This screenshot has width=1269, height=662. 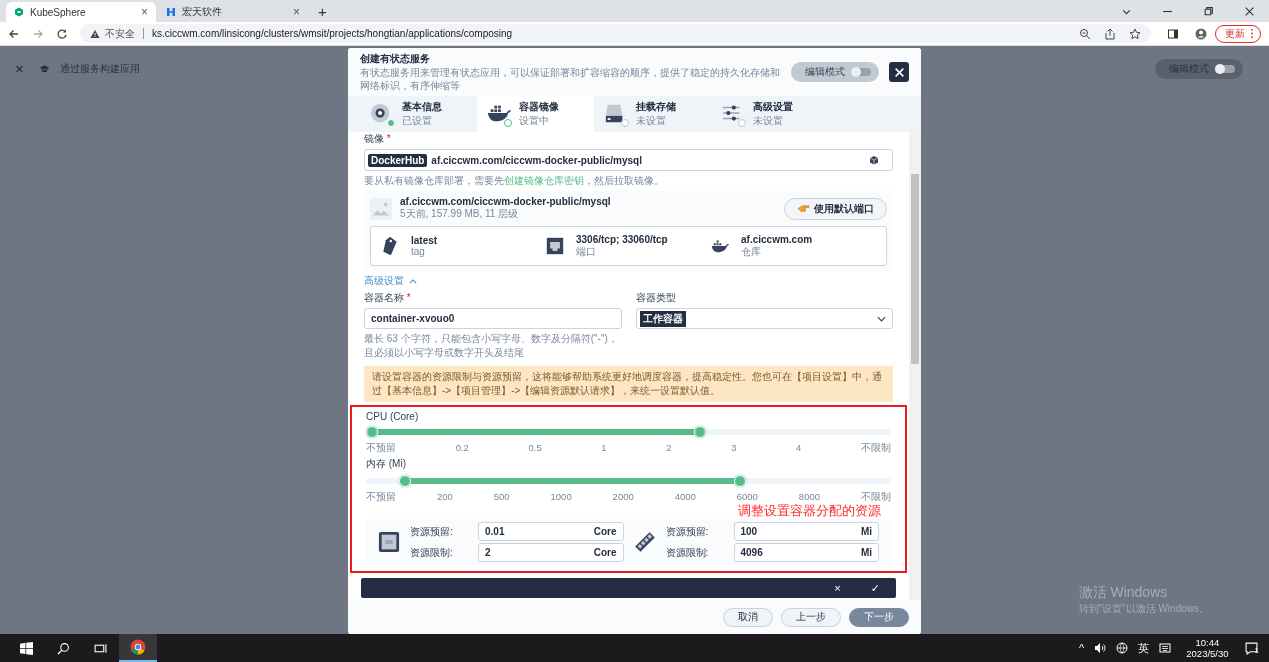 I want to click on whale-icon, so click(x=499, y=113).